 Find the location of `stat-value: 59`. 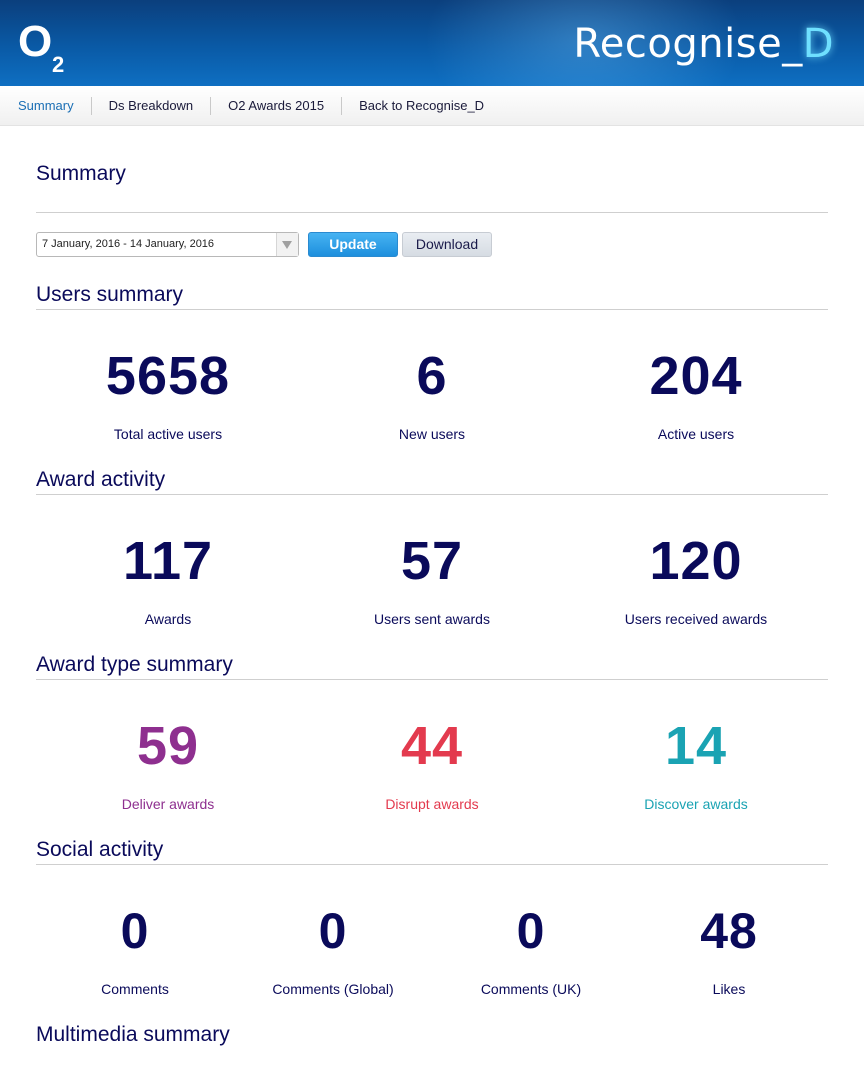

stat-value: 59 is located at coordinates (168, 746).